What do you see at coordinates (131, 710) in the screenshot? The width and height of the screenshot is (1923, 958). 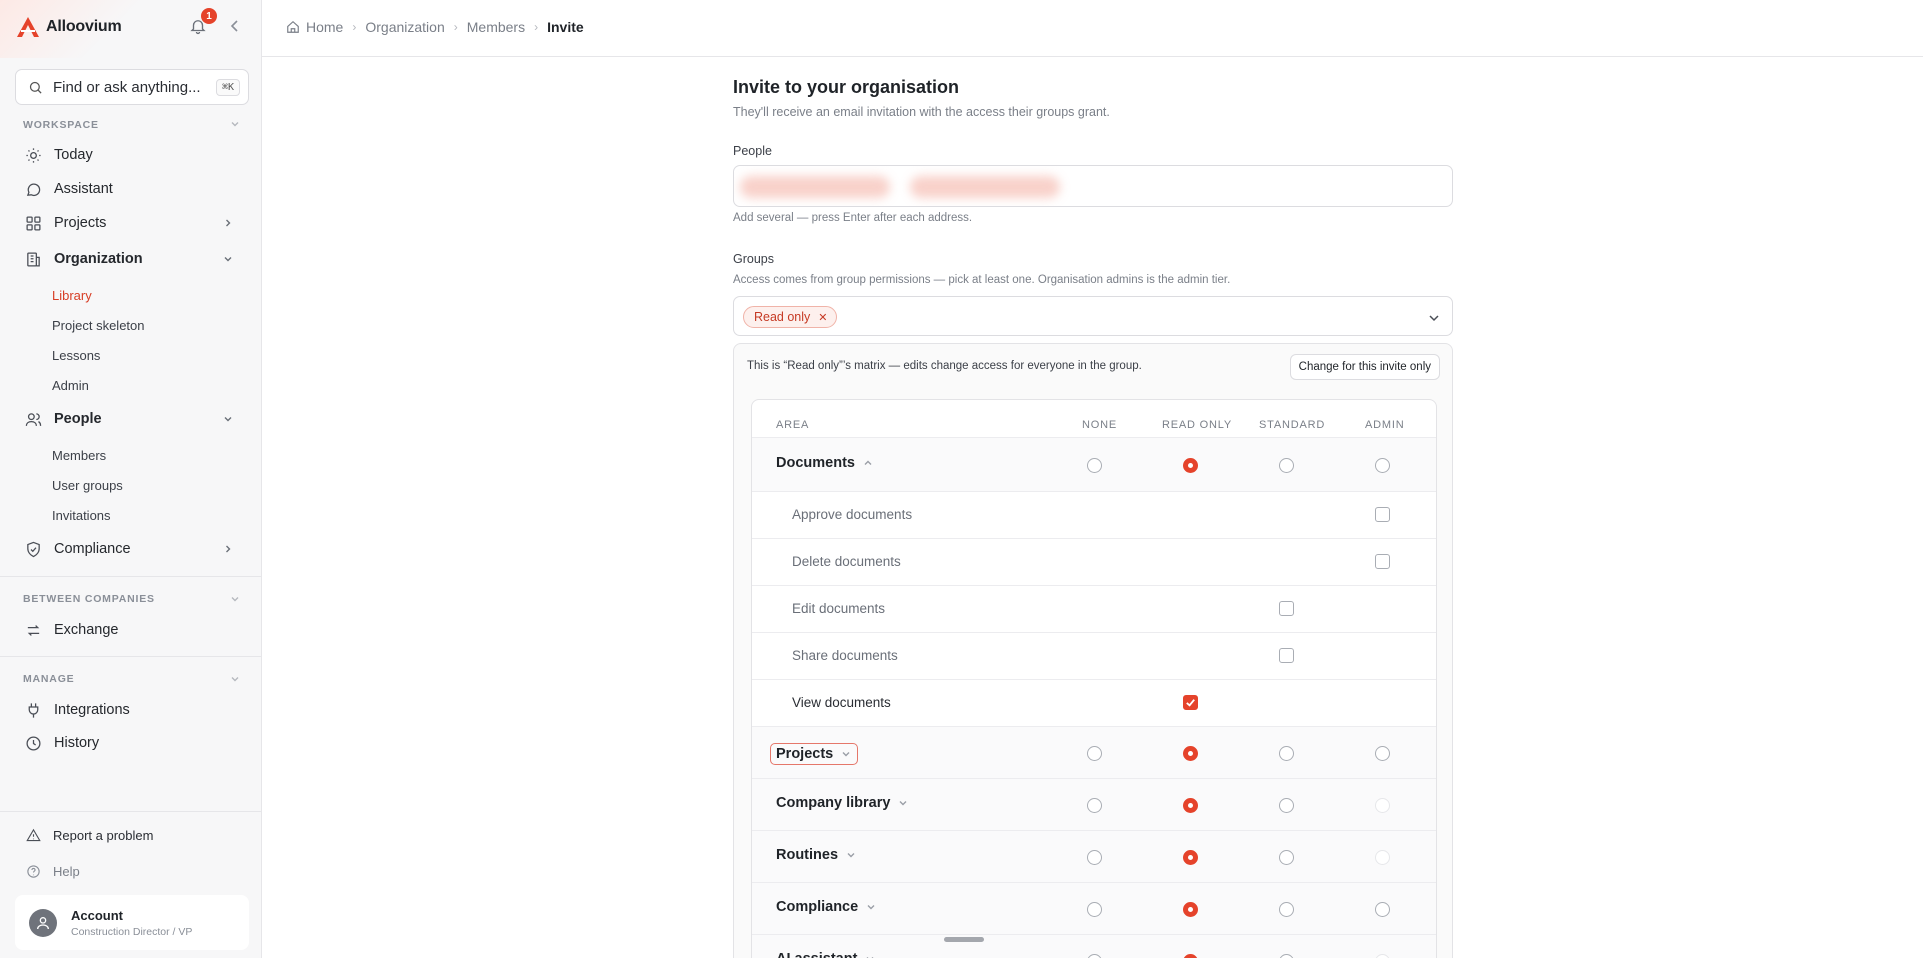 I see `sidebar-item-integrations: Integrations` at bounding box center [131, 710].